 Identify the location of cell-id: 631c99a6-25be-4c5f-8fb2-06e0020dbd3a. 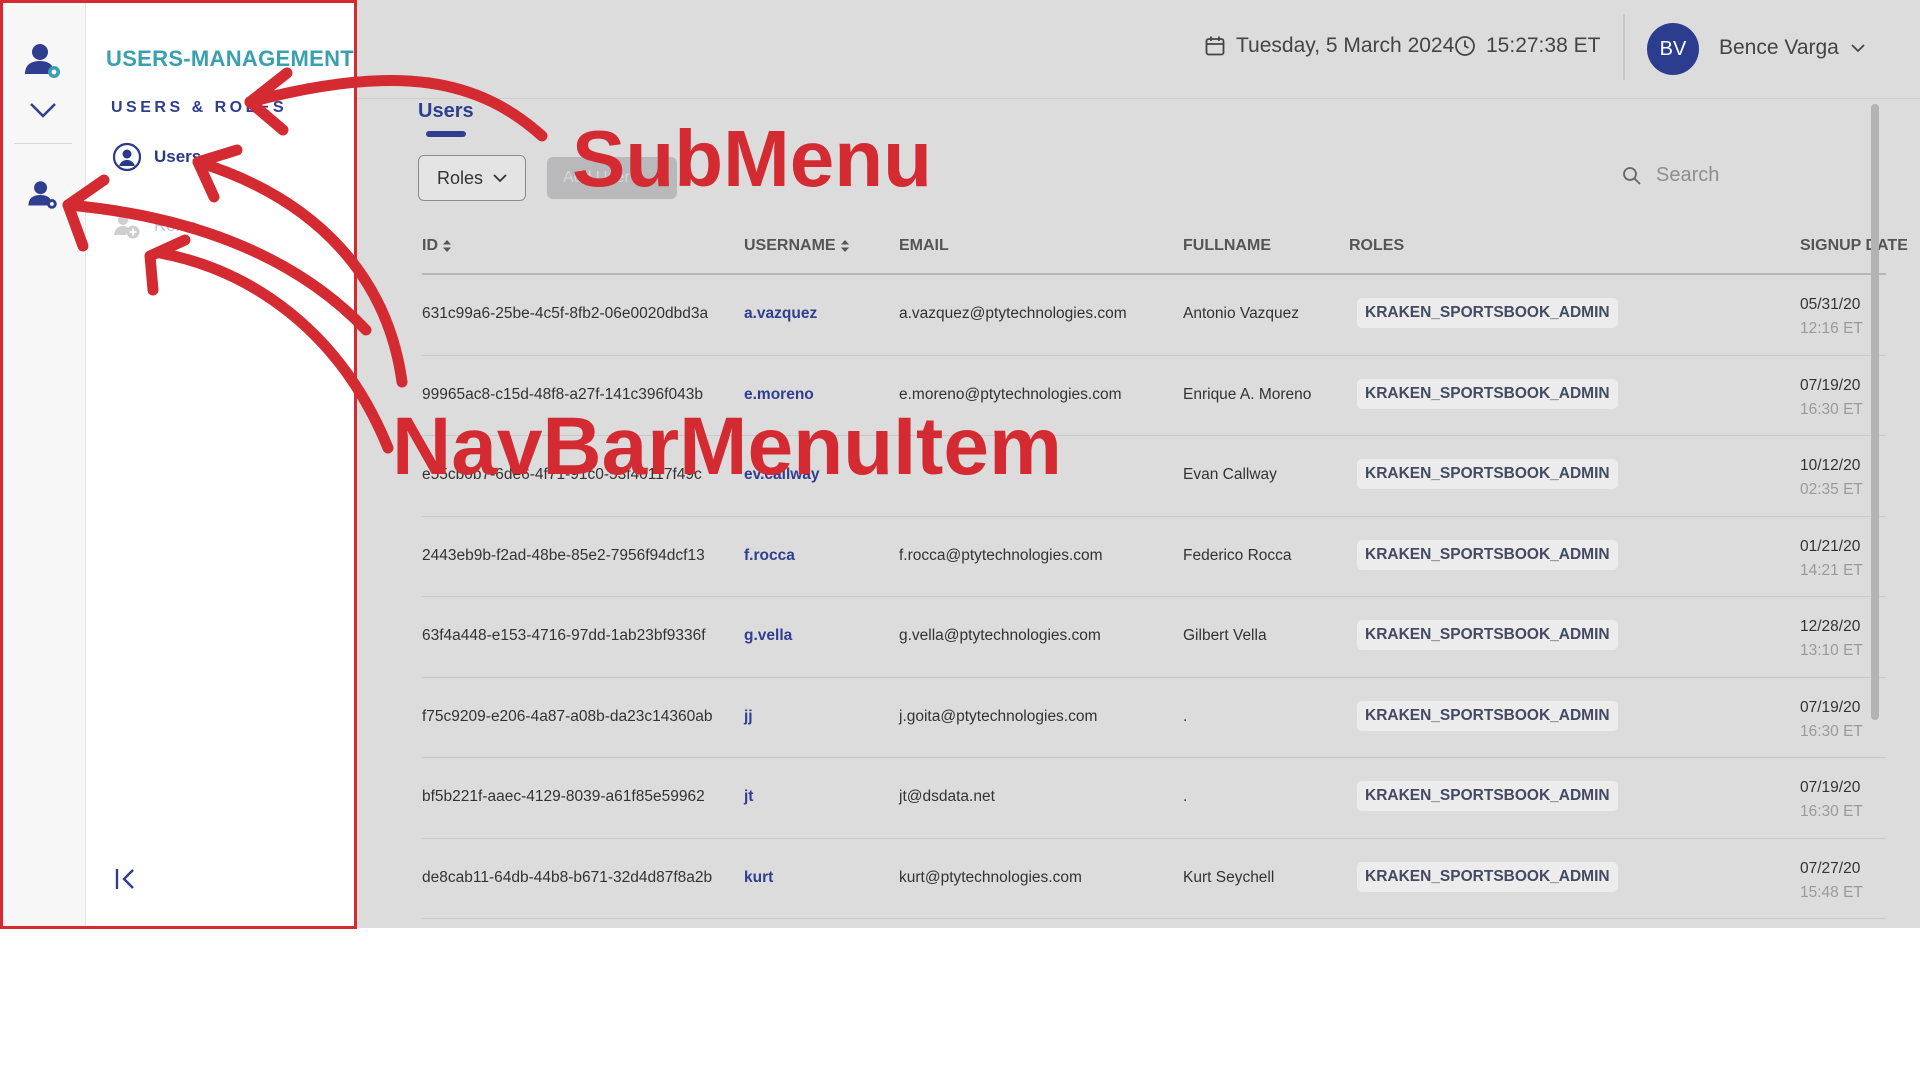
(565, 313).